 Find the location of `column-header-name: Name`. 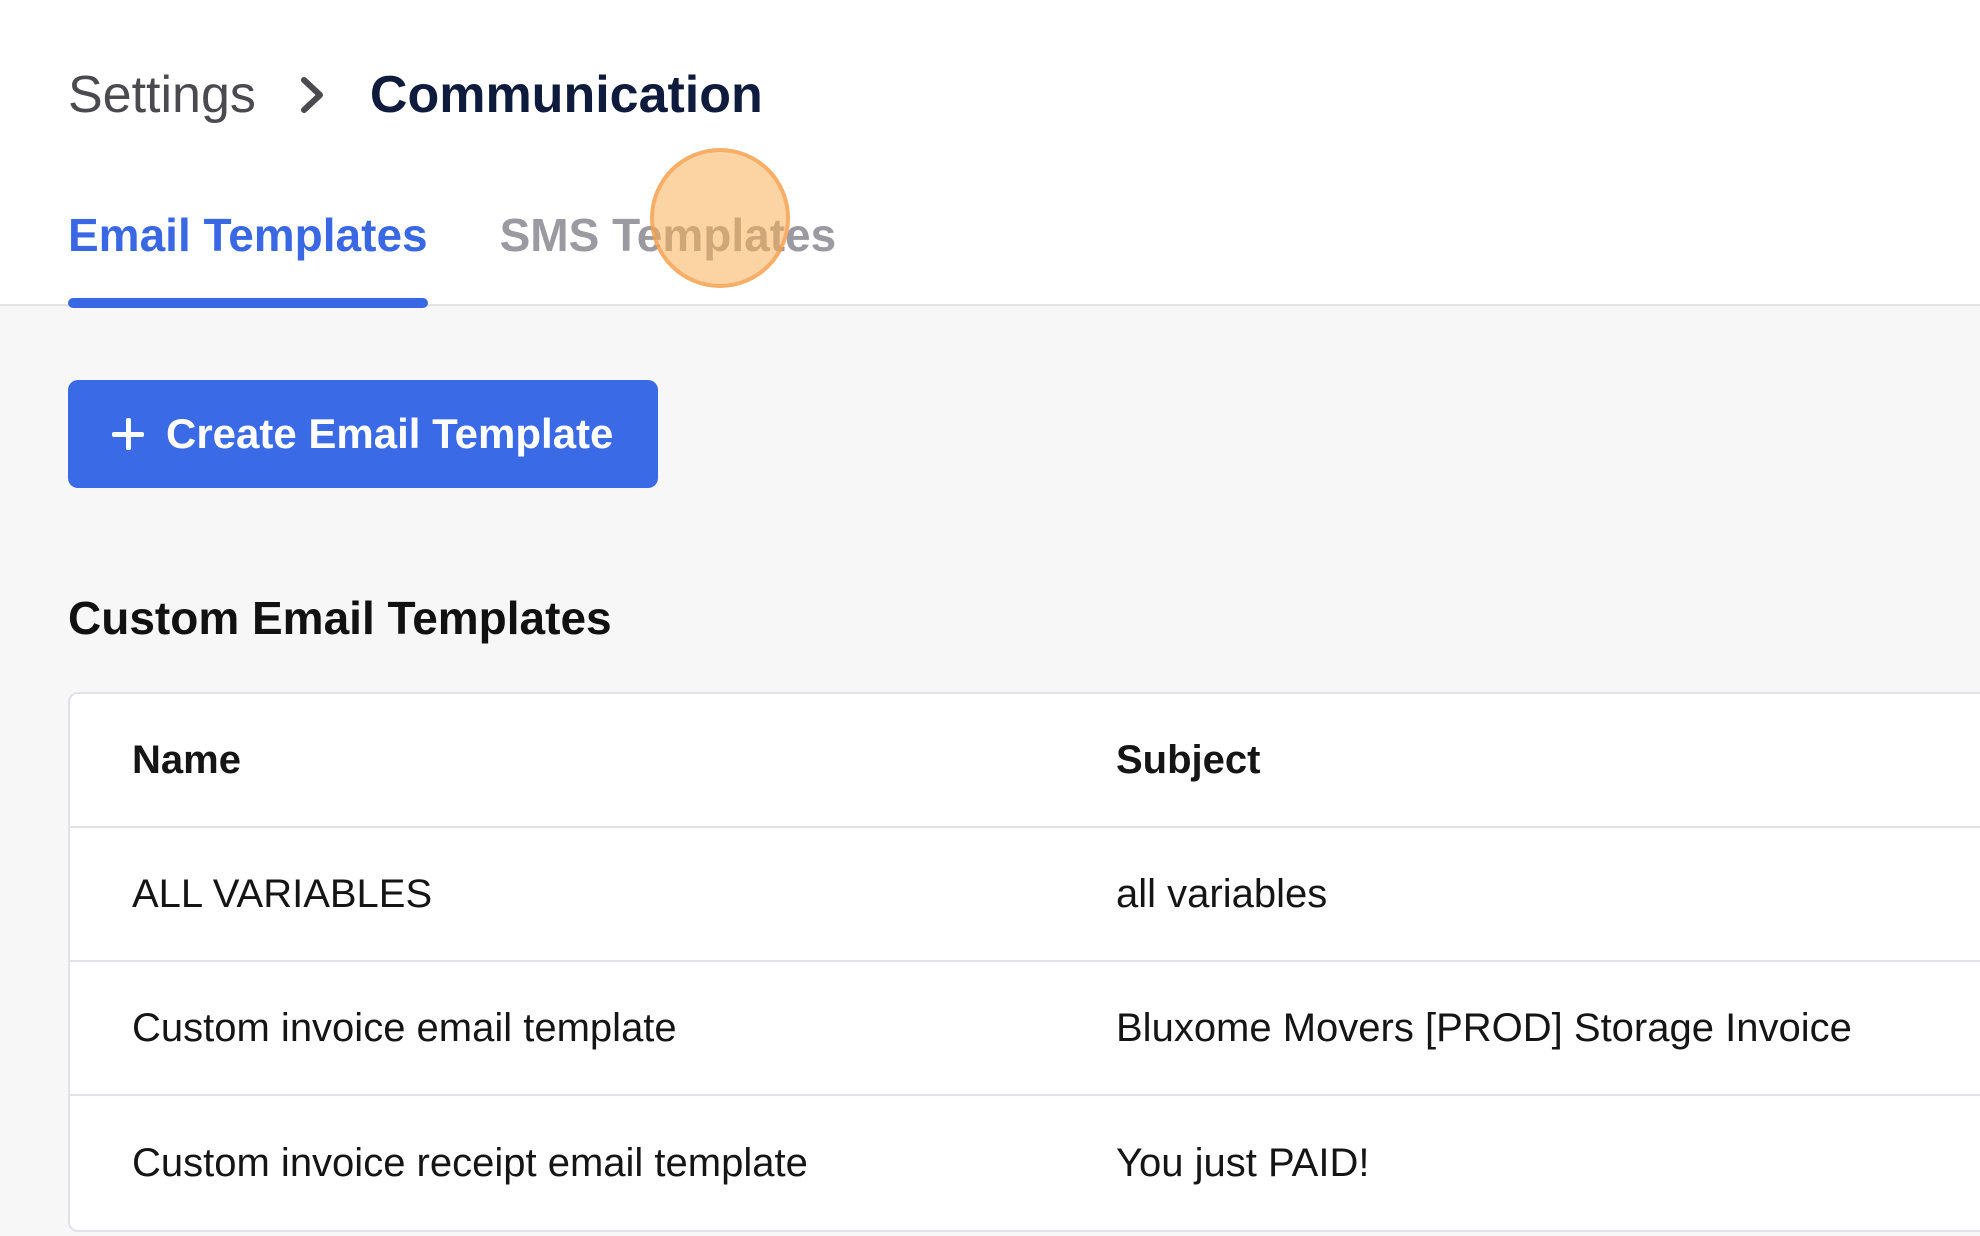

column-header-name: Name is located at coordinates (186, 759).